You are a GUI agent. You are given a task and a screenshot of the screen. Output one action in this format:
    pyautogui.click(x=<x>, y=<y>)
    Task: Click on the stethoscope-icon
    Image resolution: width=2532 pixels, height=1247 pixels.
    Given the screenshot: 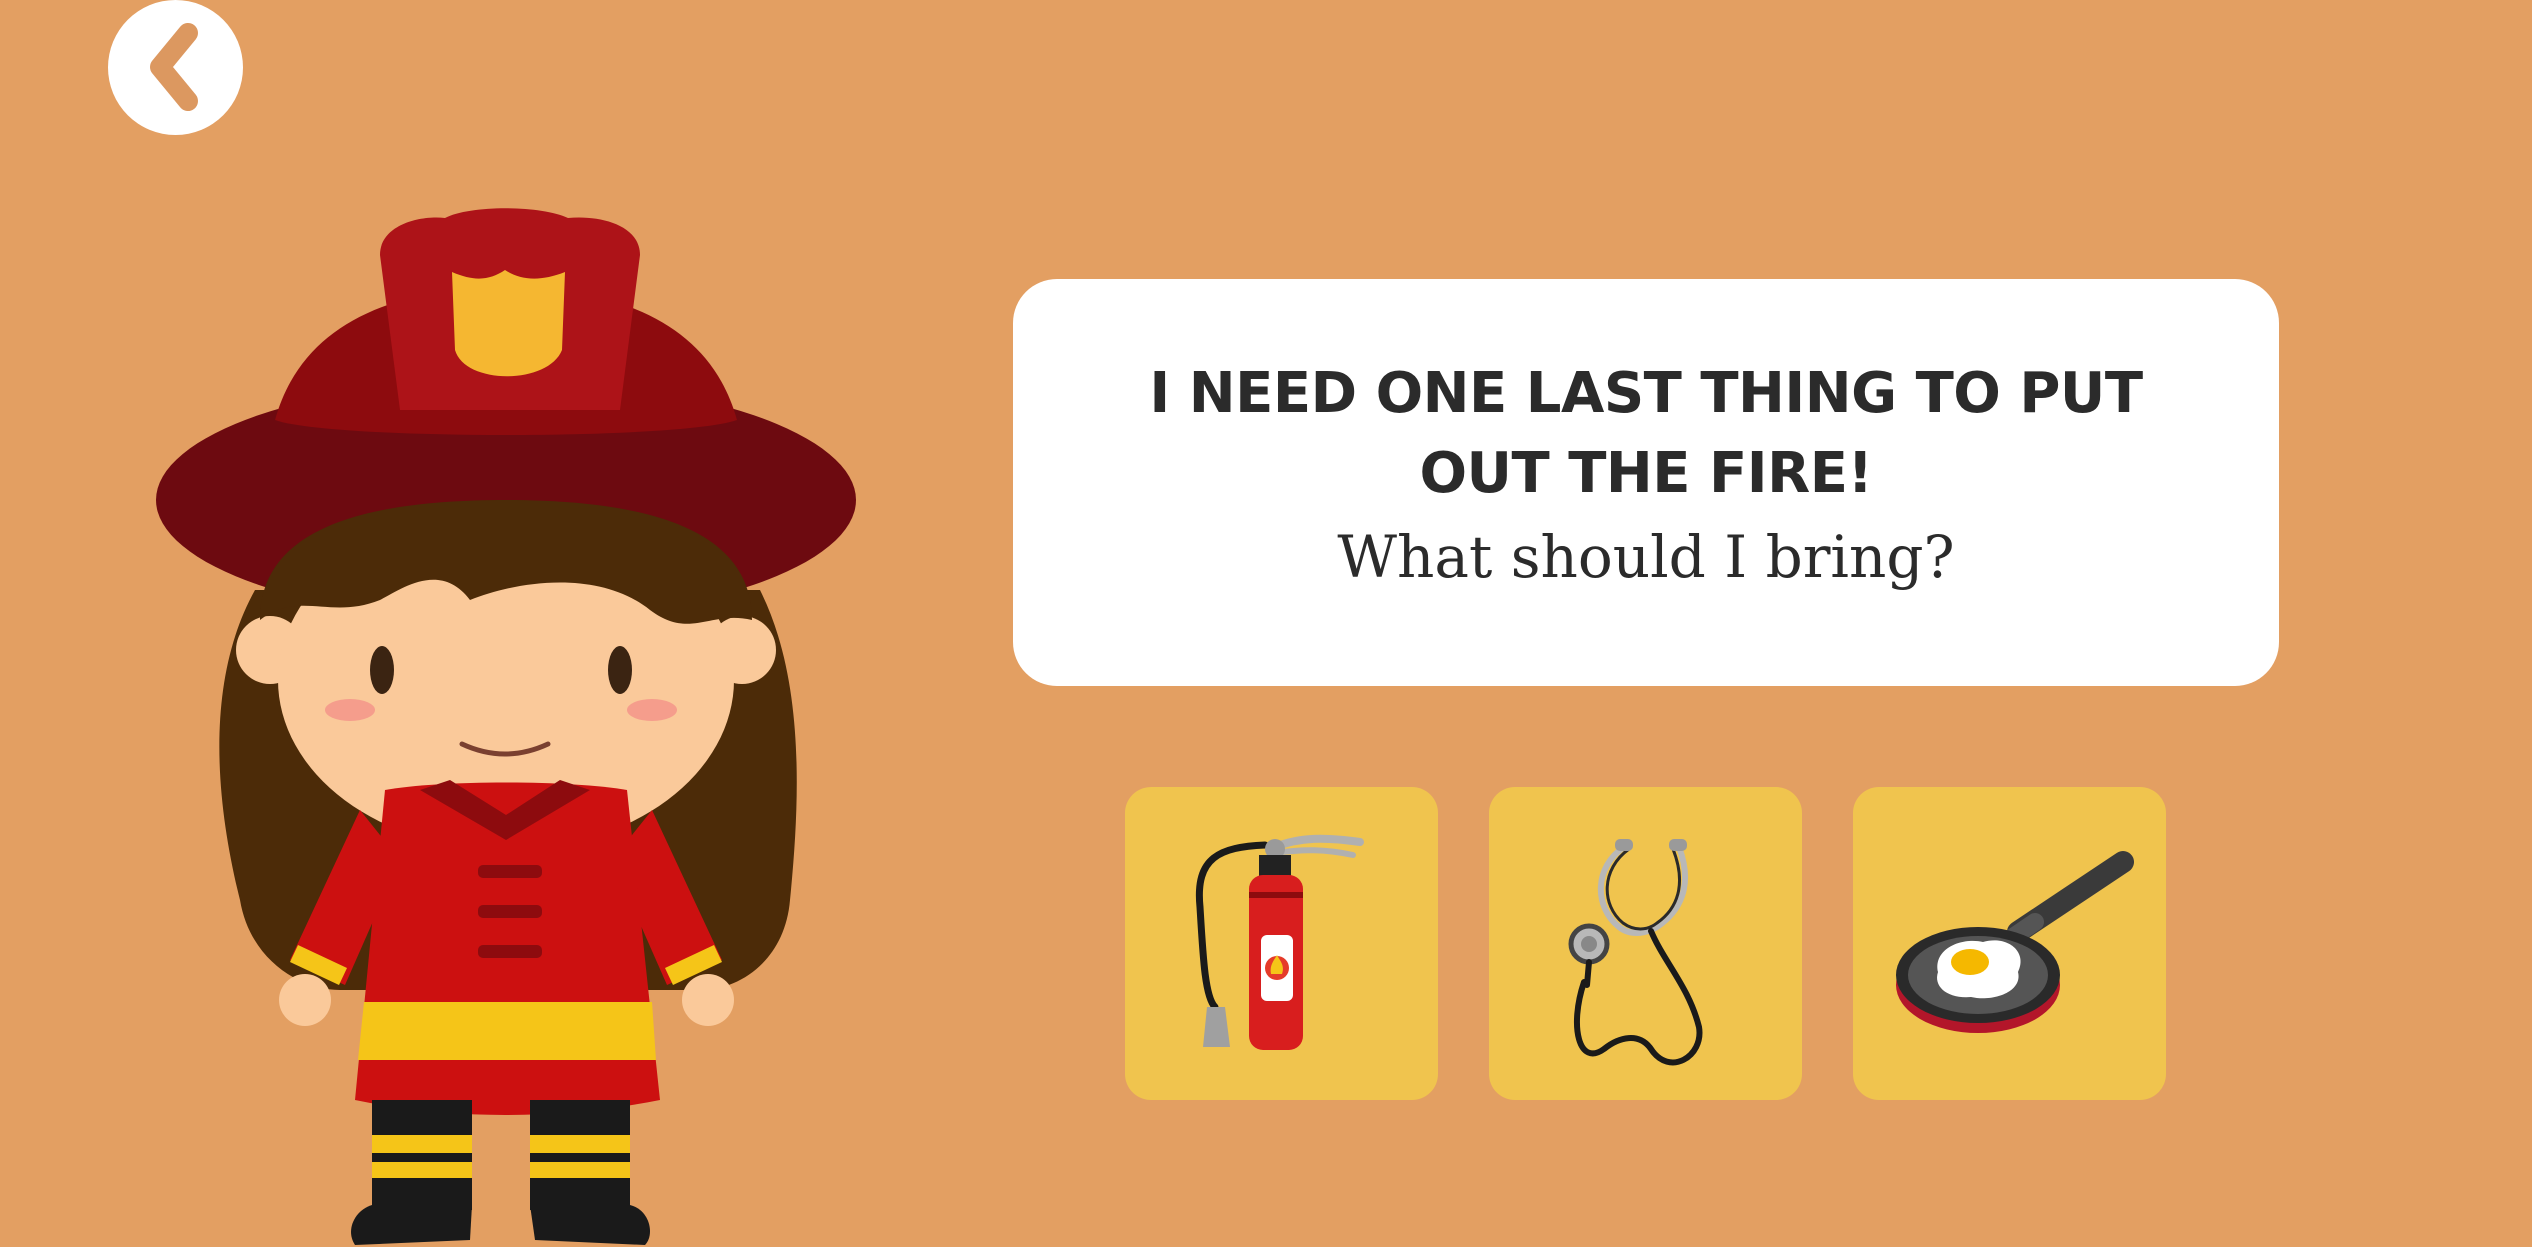 What is the action you would take?
    pyautogui.click(x=1635, y=952)
    